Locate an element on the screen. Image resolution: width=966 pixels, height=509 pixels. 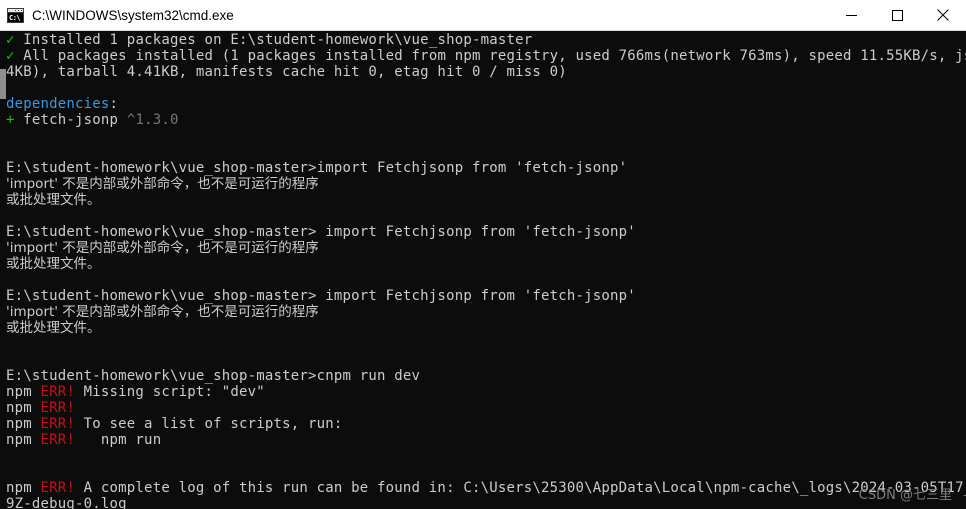
line-npm-err-blank: npm ERR! is located at coordinates (41, 408).